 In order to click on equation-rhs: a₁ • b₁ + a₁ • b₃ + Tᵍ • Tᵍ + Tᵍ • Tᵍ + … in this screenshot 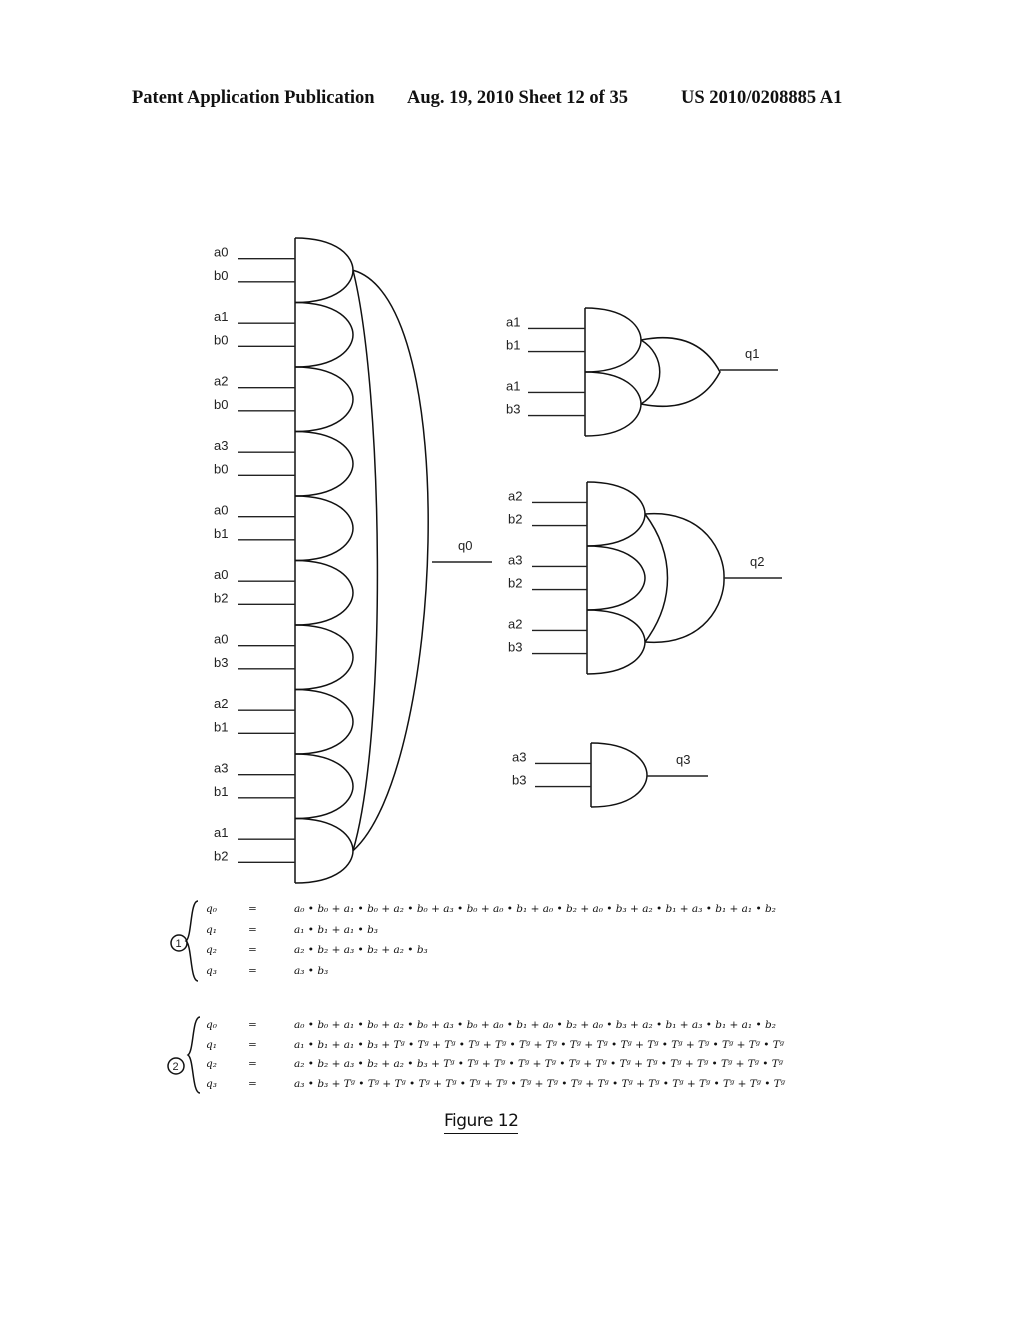, I will do `click(539, 1044)`.